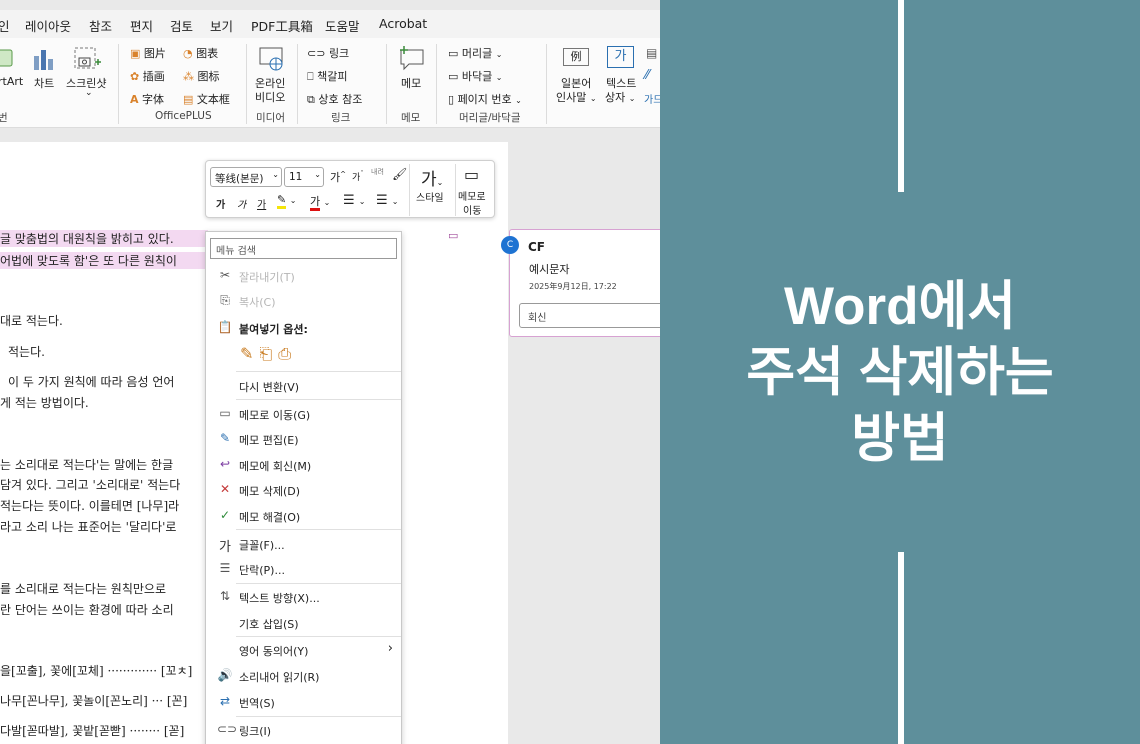  What do you see at coordinates (358, 176) in the screenshot?
I see `shrink-font-button: 가ˇ` at bounding box center [358, 176].